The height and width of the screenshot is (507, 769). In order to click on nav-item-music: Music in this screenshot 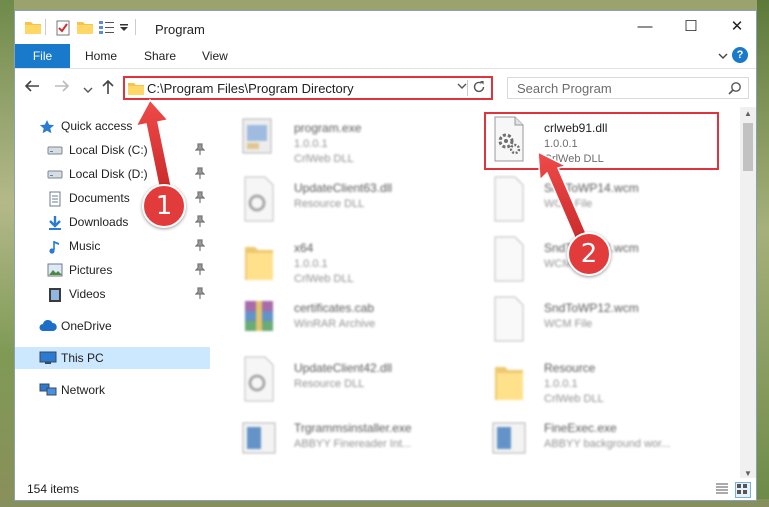, I will do `click(112, 246)`.